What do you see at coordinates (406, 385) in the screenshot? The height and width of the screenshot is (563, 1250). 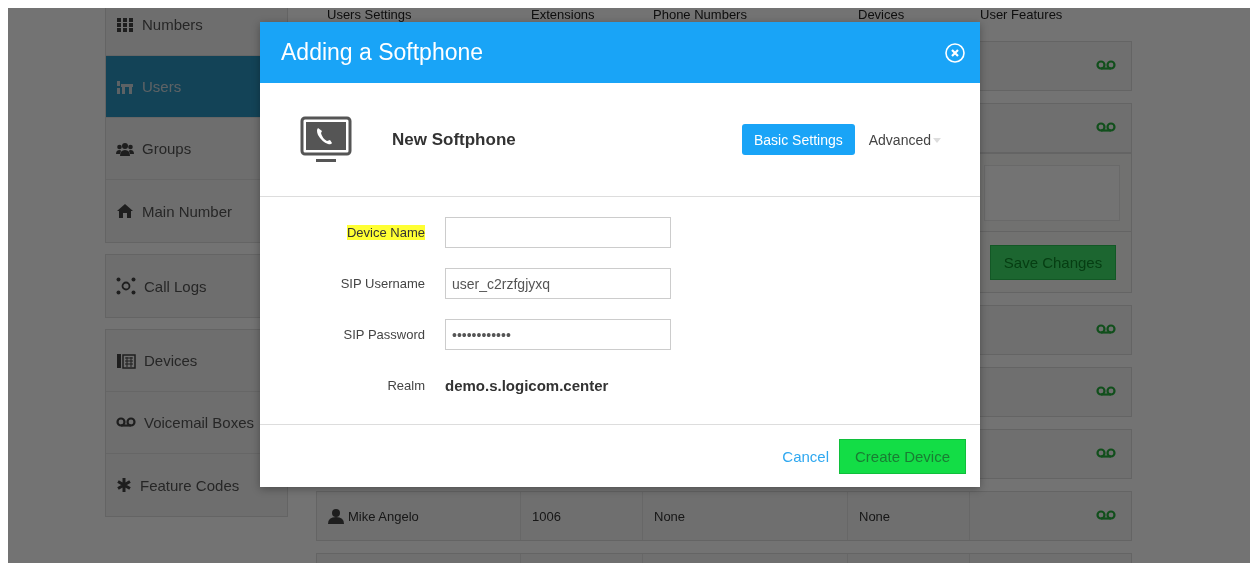 I see `field-label: Realm` at bounding box center [406, 385].